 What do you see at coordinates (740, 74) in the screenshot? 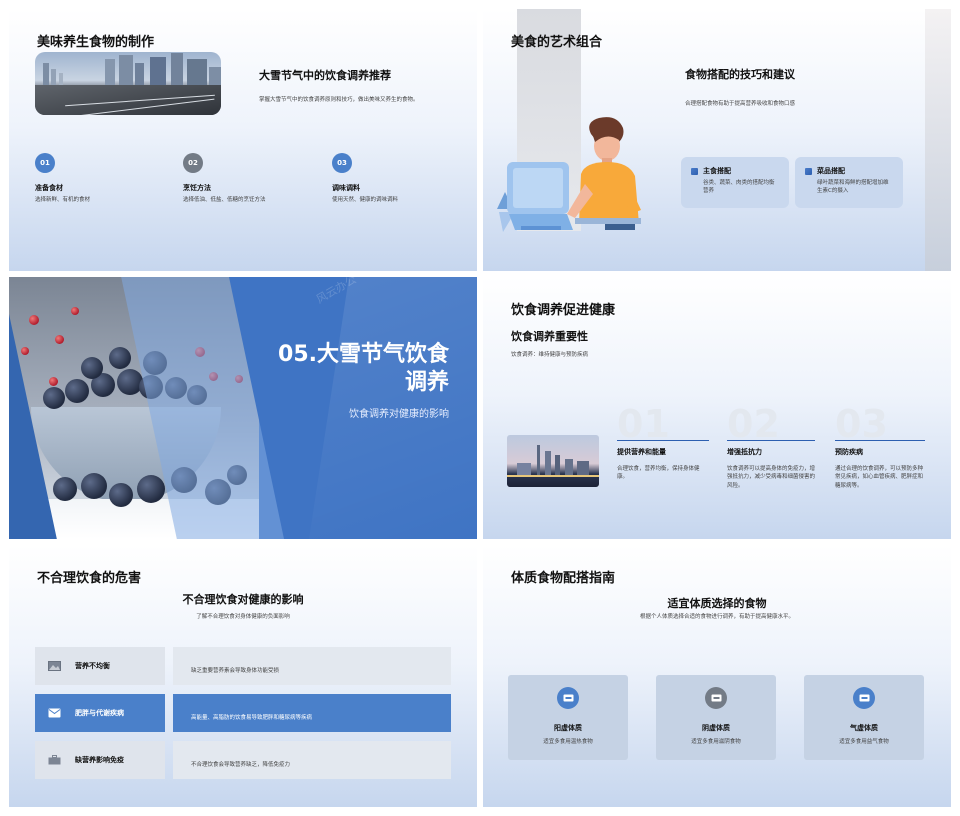
I see `slide-heading: 食物搭配的技巧和建议` at bounding box center [740, 74].